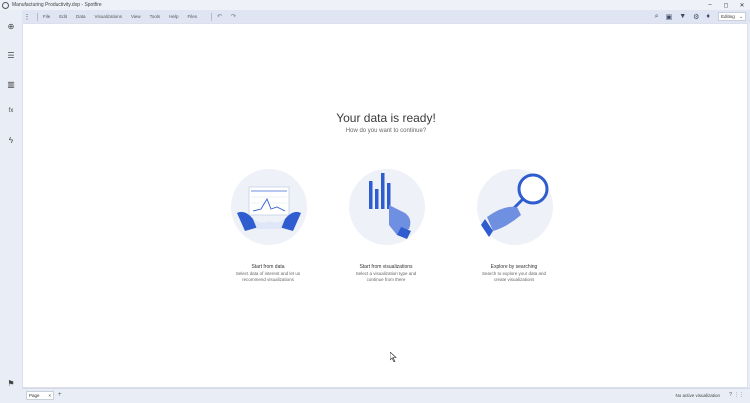 The height and width of the screenshot is (403, 750). I want to click on editing-mode-label: Editing, so click(728, 16).